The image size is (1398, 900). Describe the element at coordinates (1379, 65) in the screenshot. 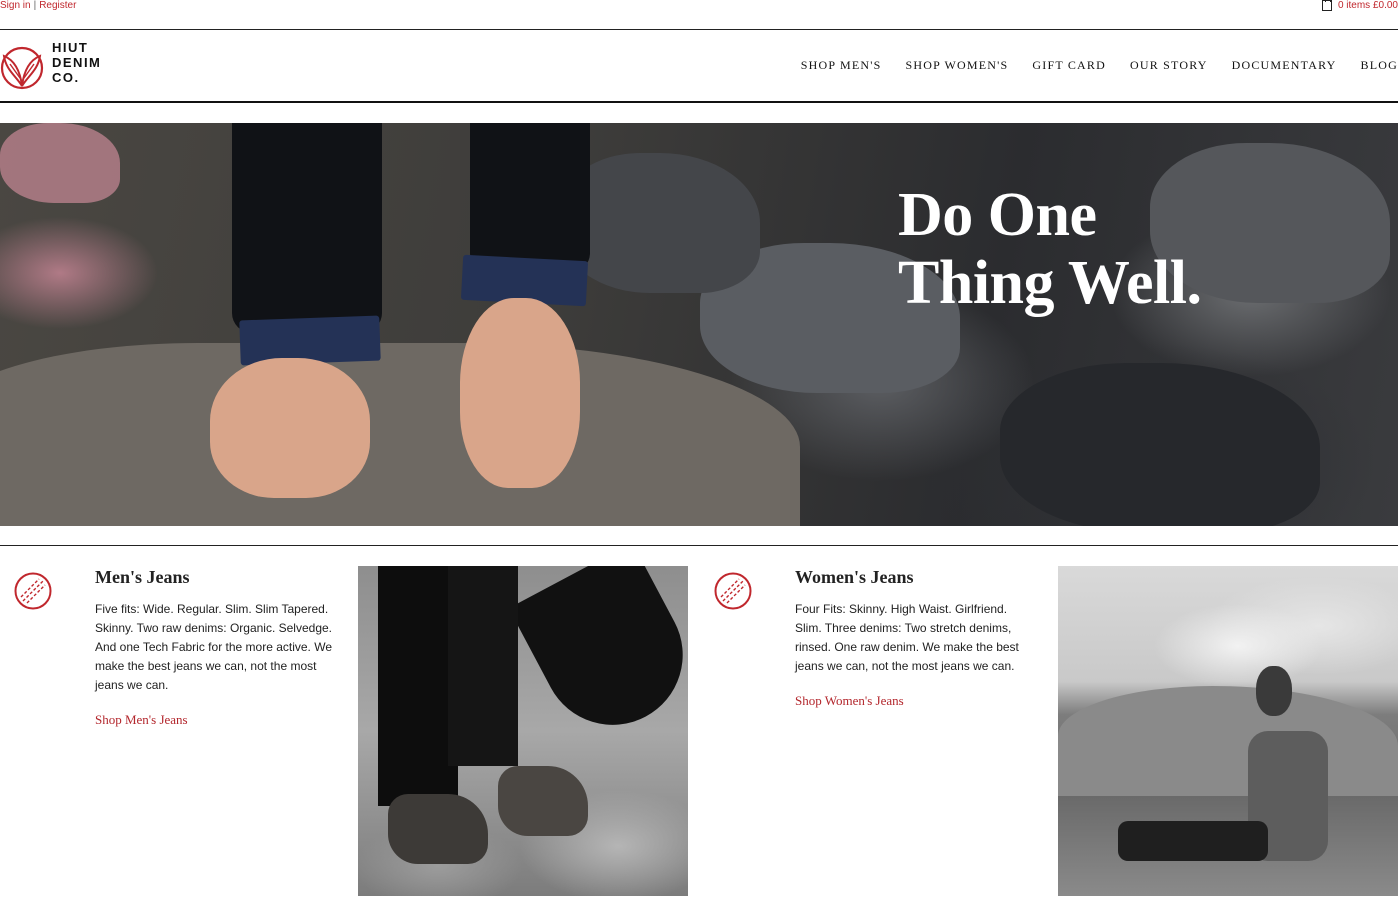

I see `nav-blog: BLOG` at that location.